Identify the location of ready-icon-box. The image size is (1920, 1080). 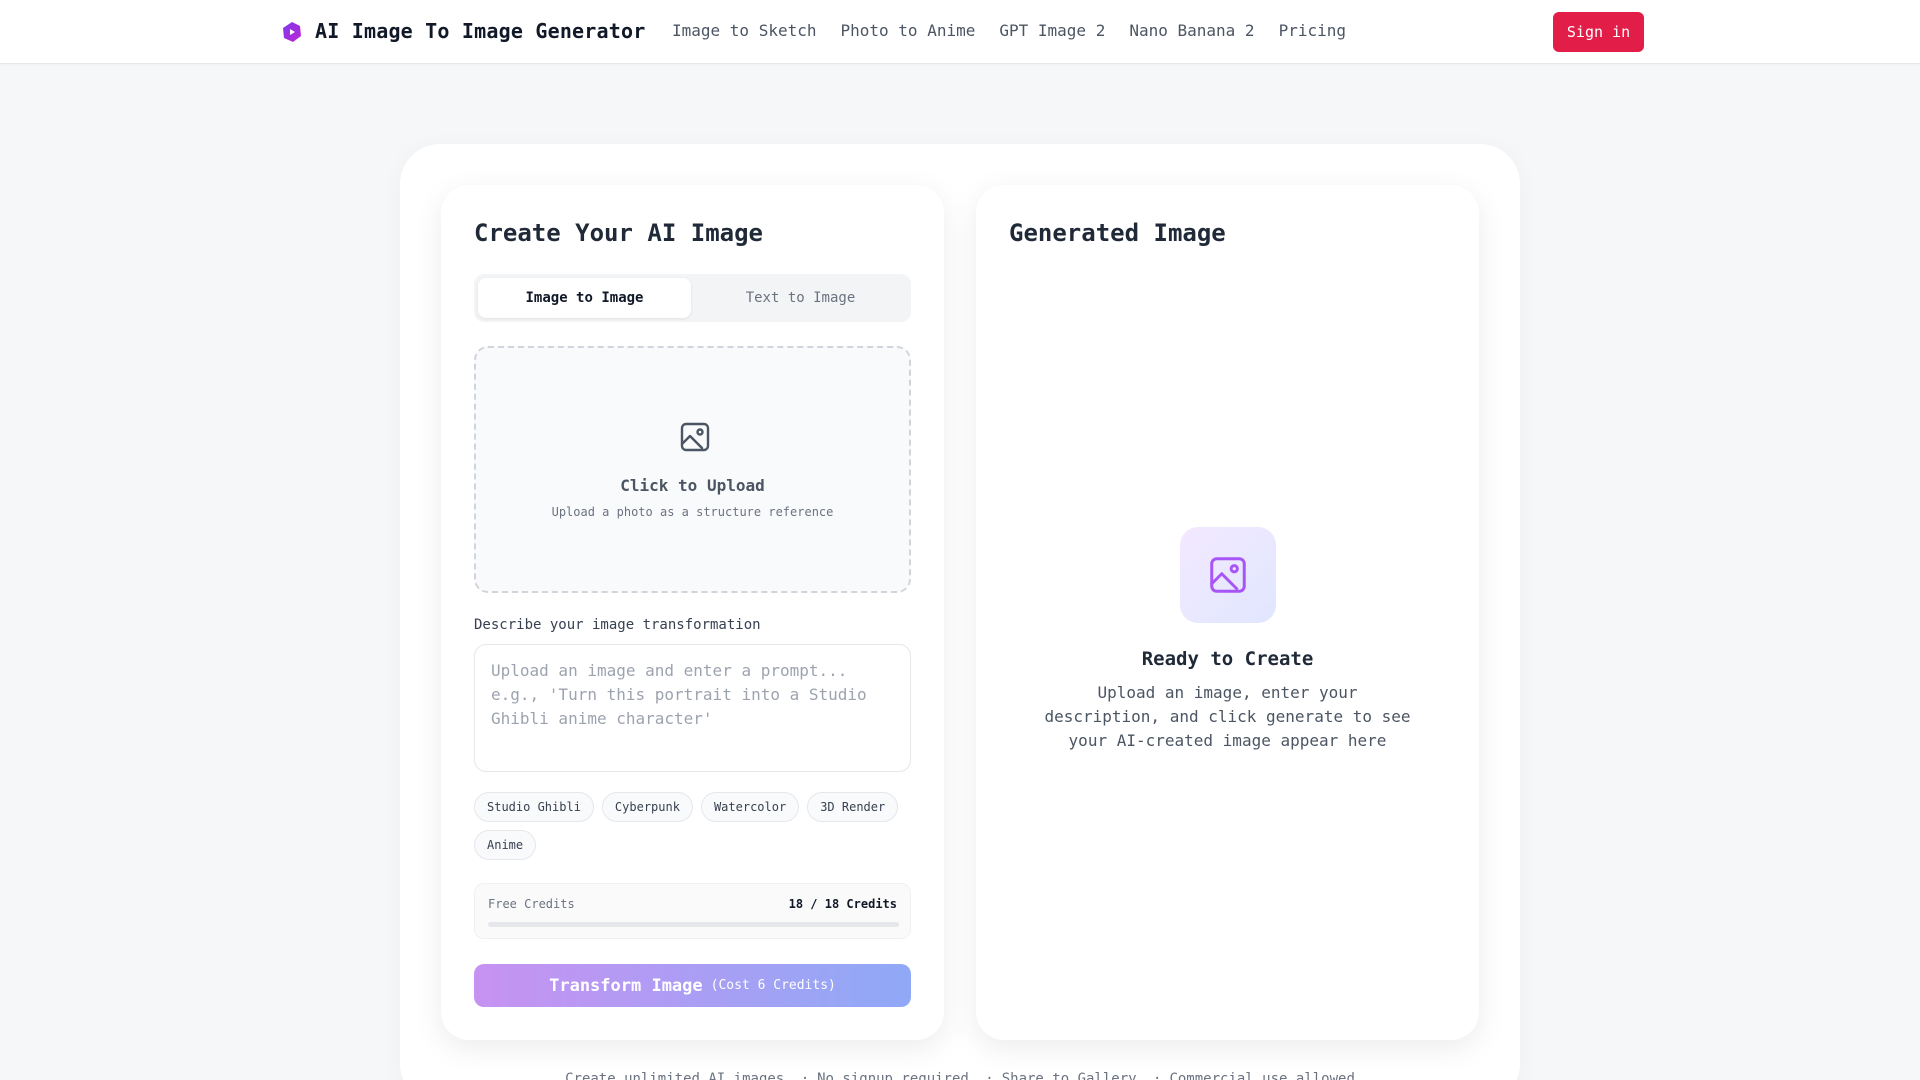
(1228, 575).